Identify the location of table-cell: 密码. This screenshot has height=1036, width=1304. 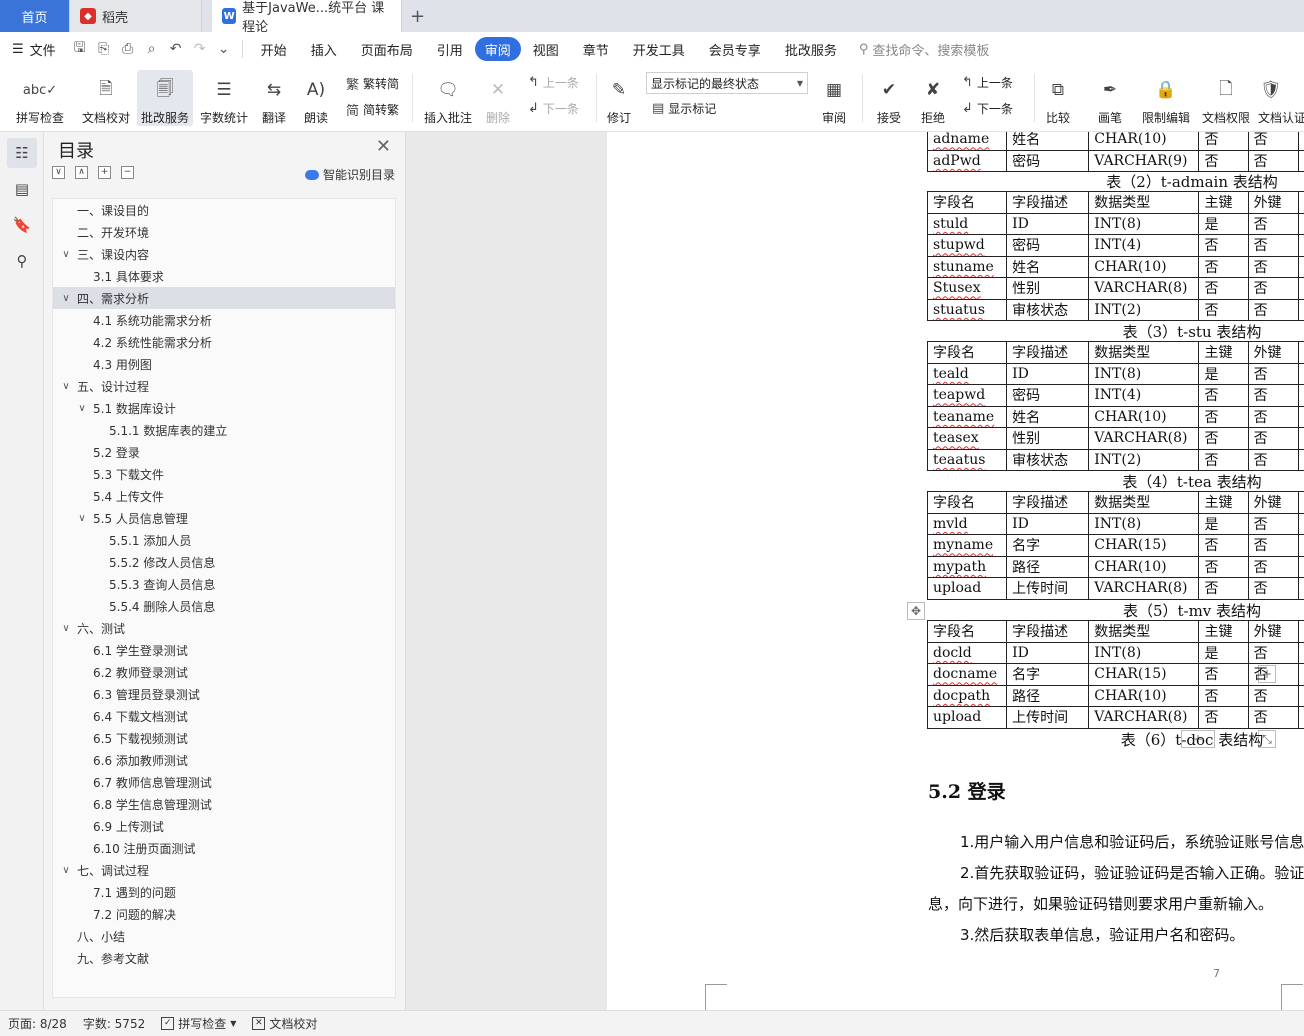
(1048, 245).